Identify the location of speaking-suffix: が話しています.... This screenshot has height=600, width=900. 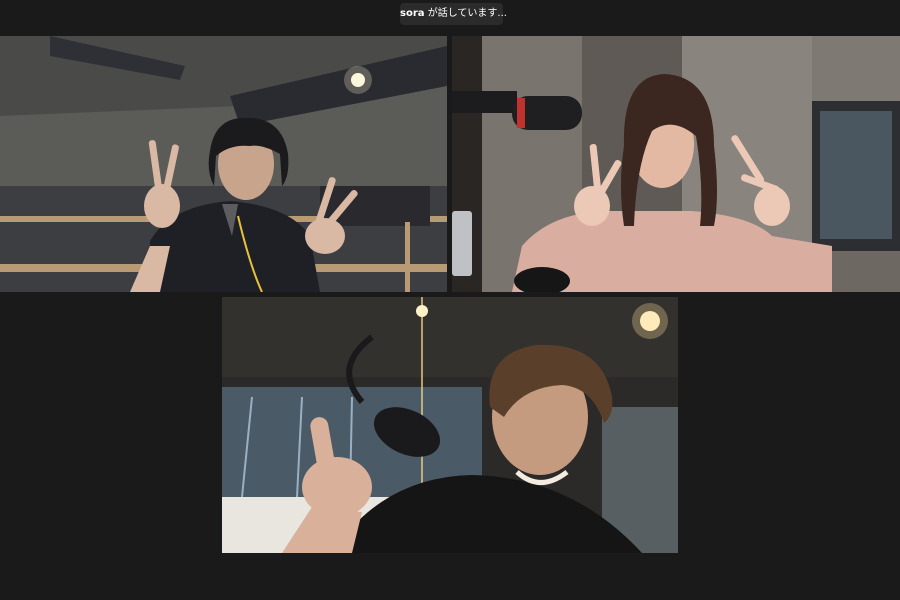
(465, 13).